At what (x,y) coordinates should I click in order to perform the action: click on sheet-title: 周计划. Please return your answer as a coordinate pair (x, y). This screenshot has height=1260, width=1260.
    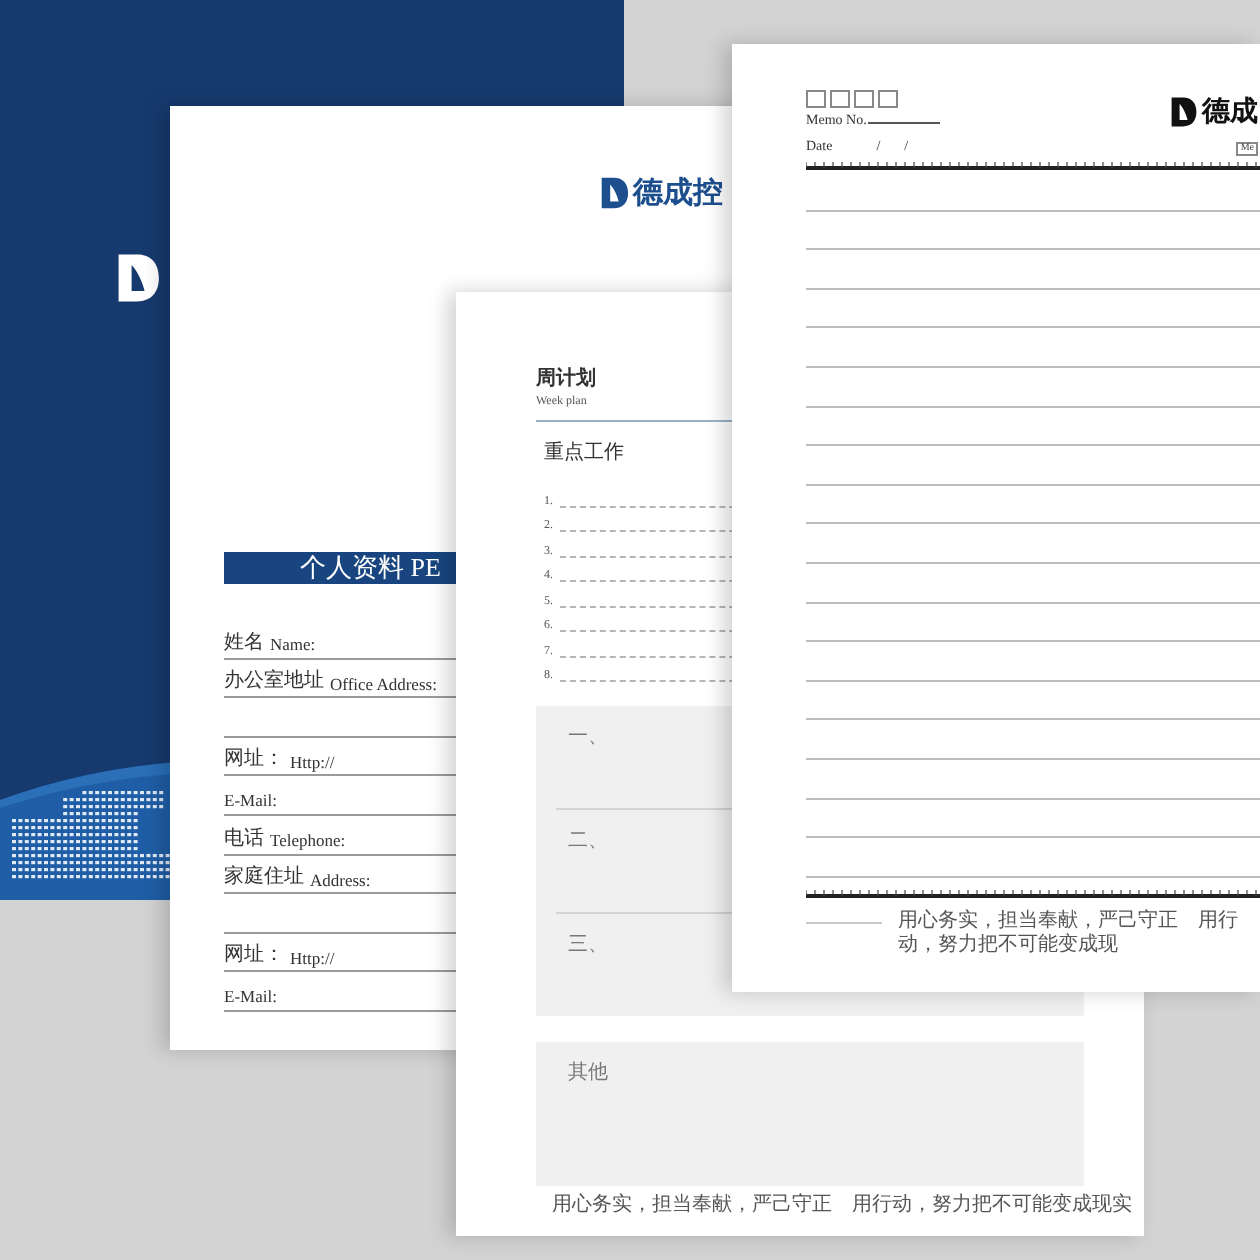
    Looking at the image, I should click on (566, 378).